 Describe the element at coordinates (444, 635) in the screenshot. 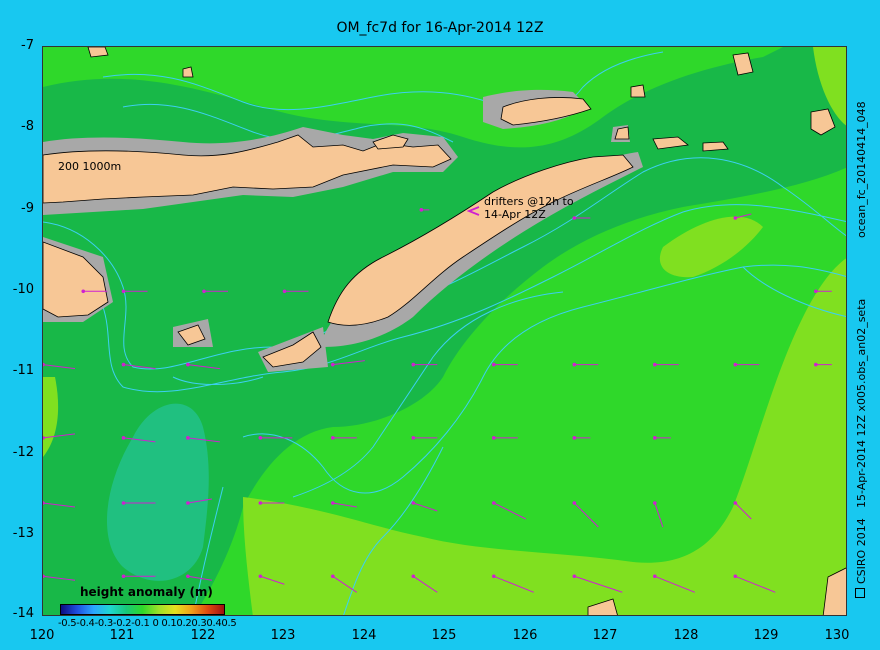

I see `x-tick-label: 125` at that location.